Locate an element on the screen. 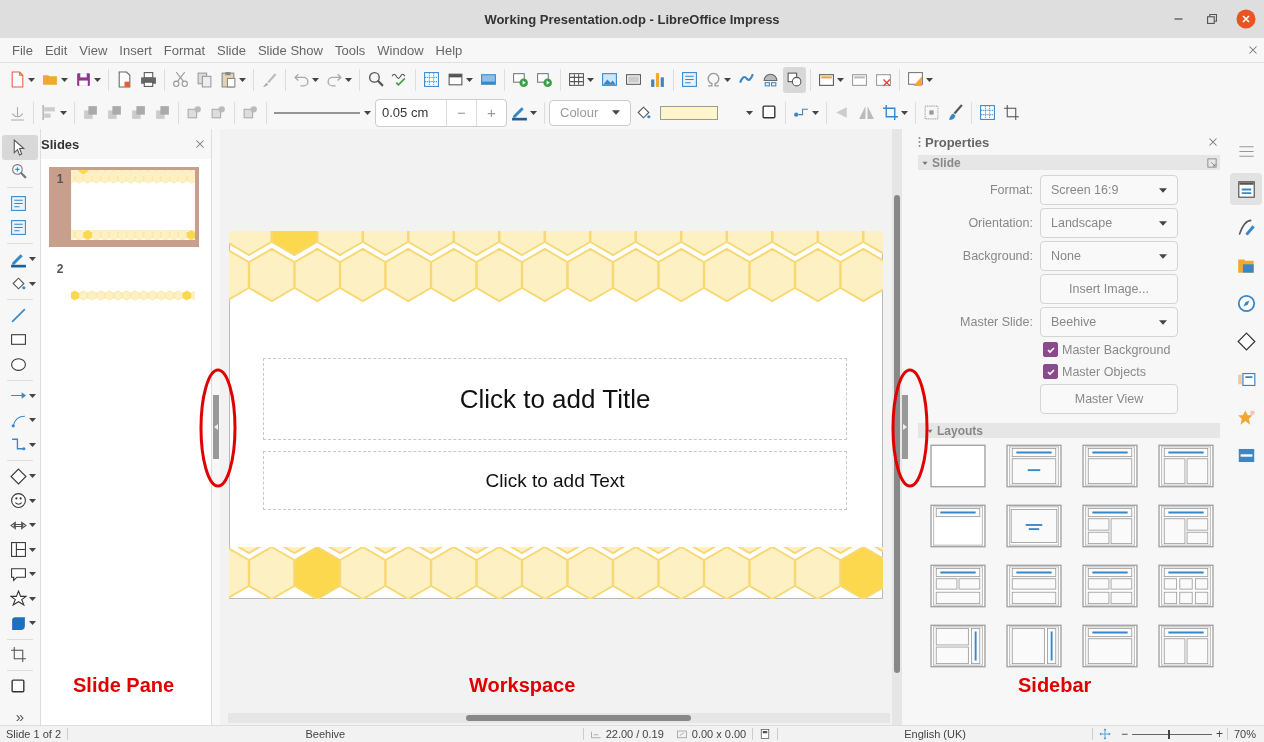 The width and height of the screenshot is (1264, 742). decrease-button: − is located at coordinates (461, 112).